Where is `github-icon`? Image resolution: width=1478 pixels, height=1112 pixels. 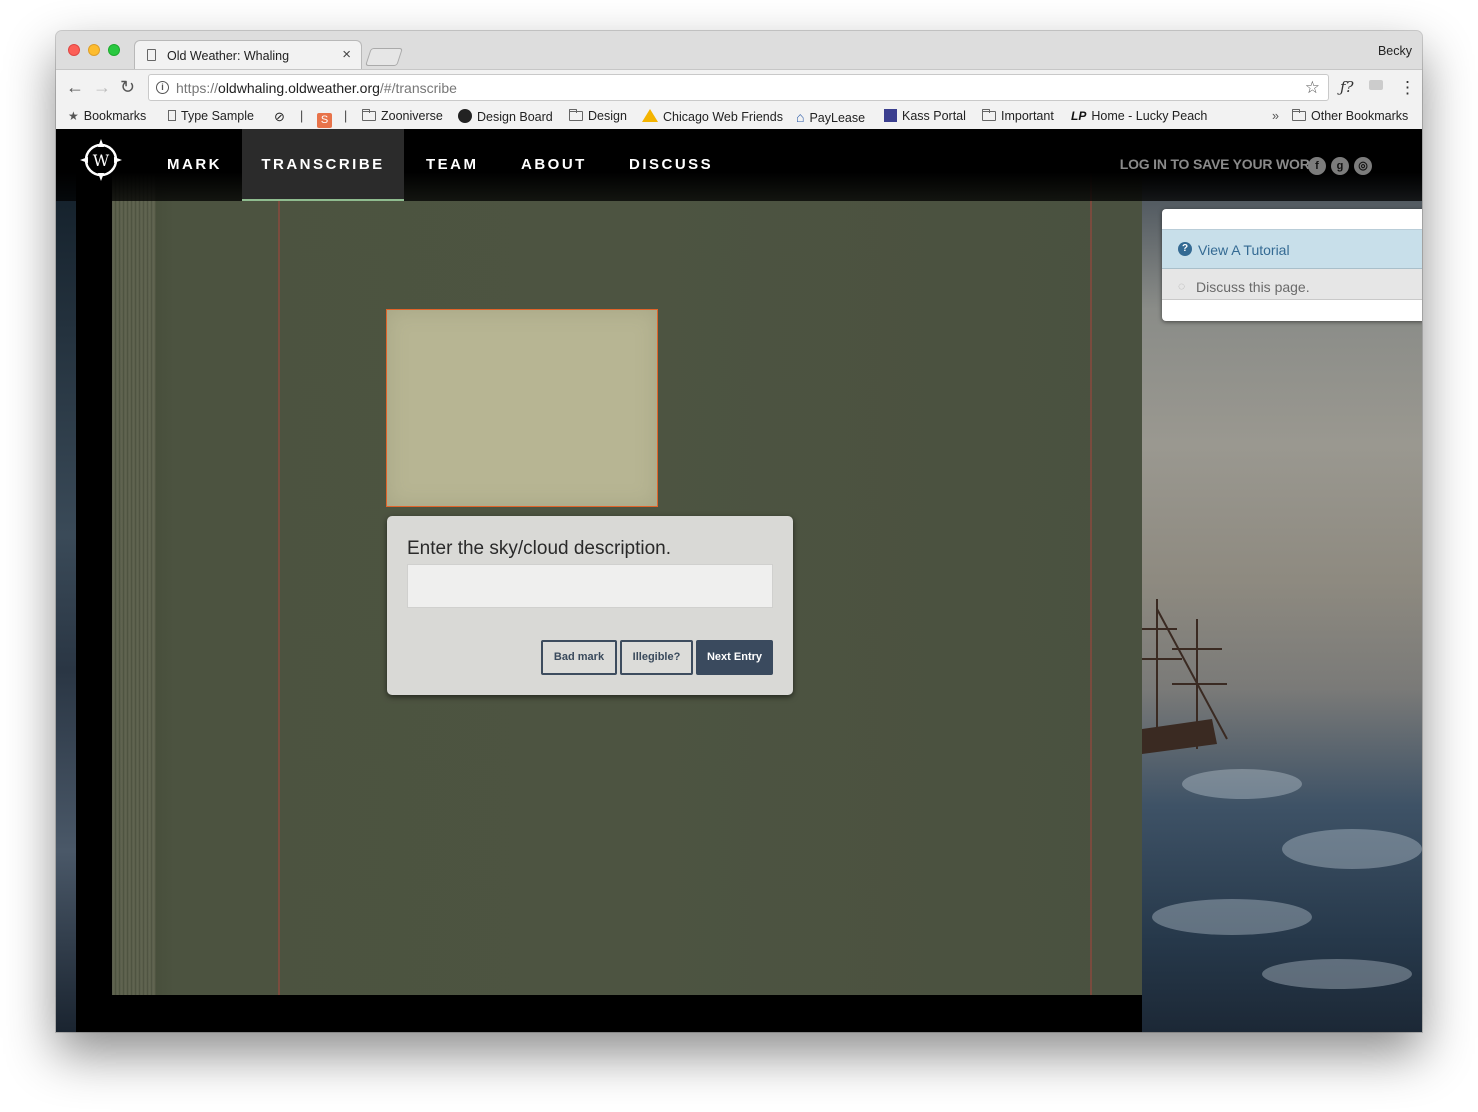
github-icon is located at coordinates (465, 116).